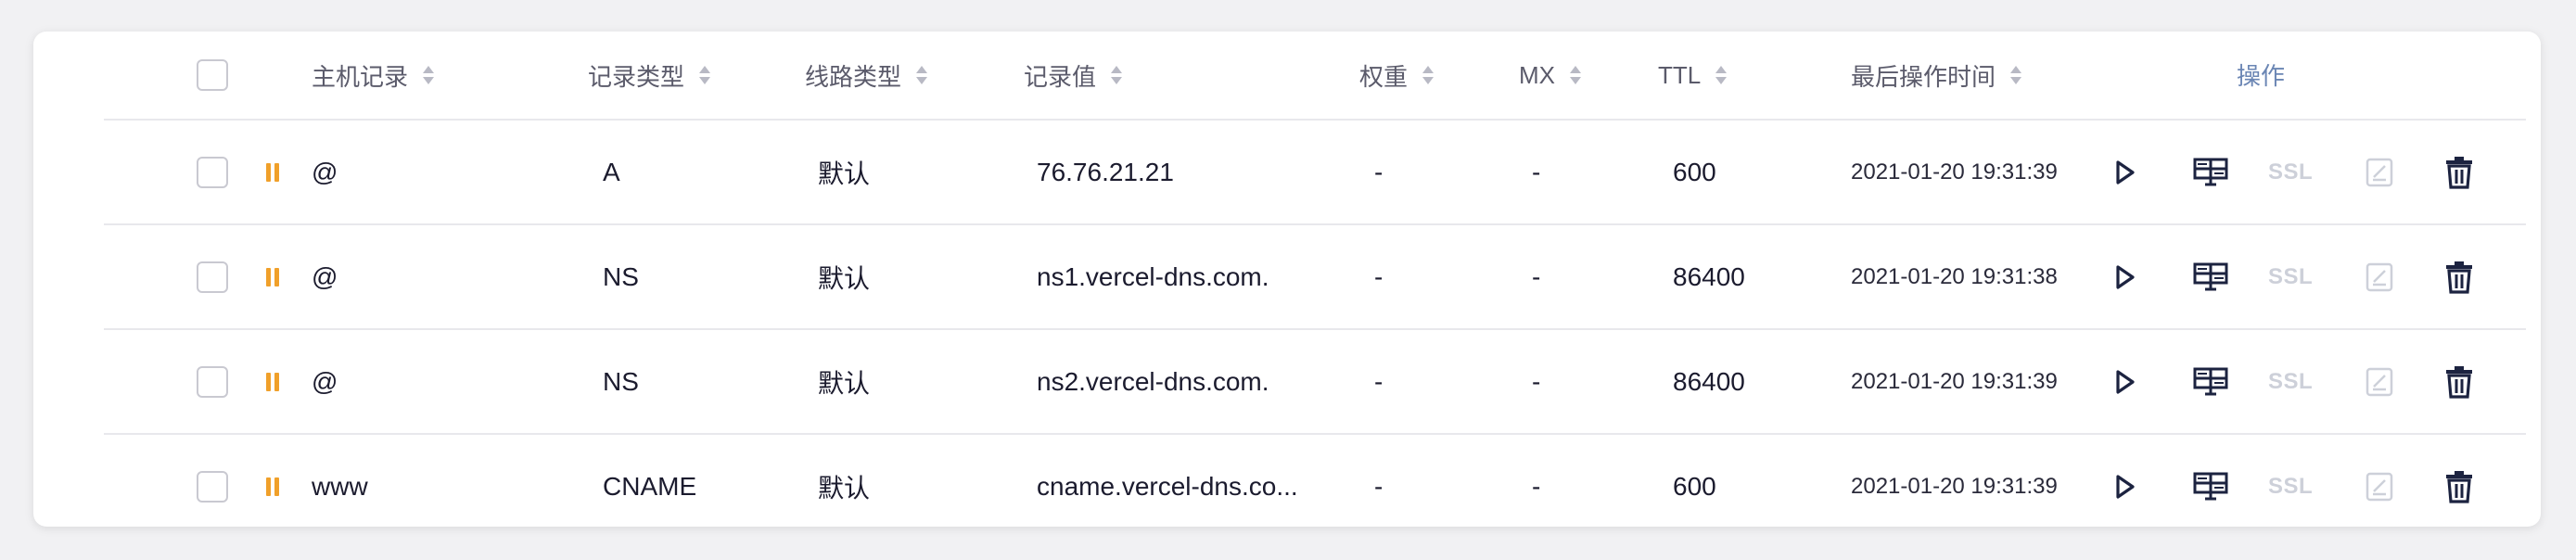 This screenshot has height=560, width=2576. What do you see at coordinates (1954, 276) in the screenshot?
I see `time-cell: 2021-01-20 19:31:38` at bounding box center [1954, 276].